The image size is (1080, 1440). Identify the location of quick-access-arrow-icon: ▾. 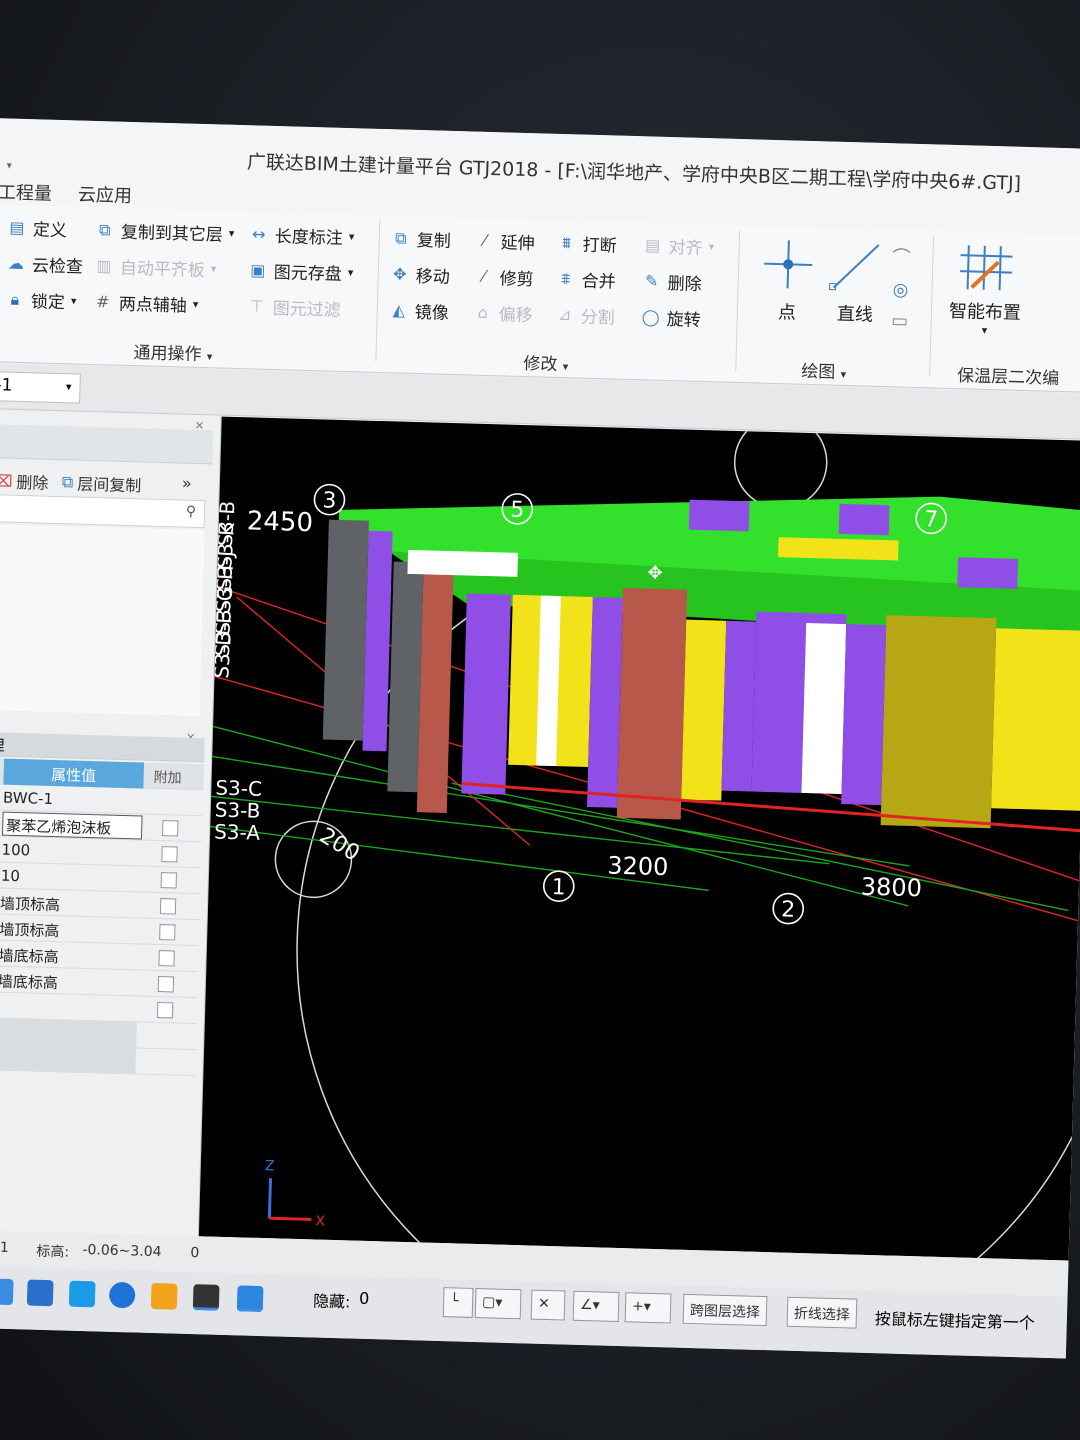
(9, 165).